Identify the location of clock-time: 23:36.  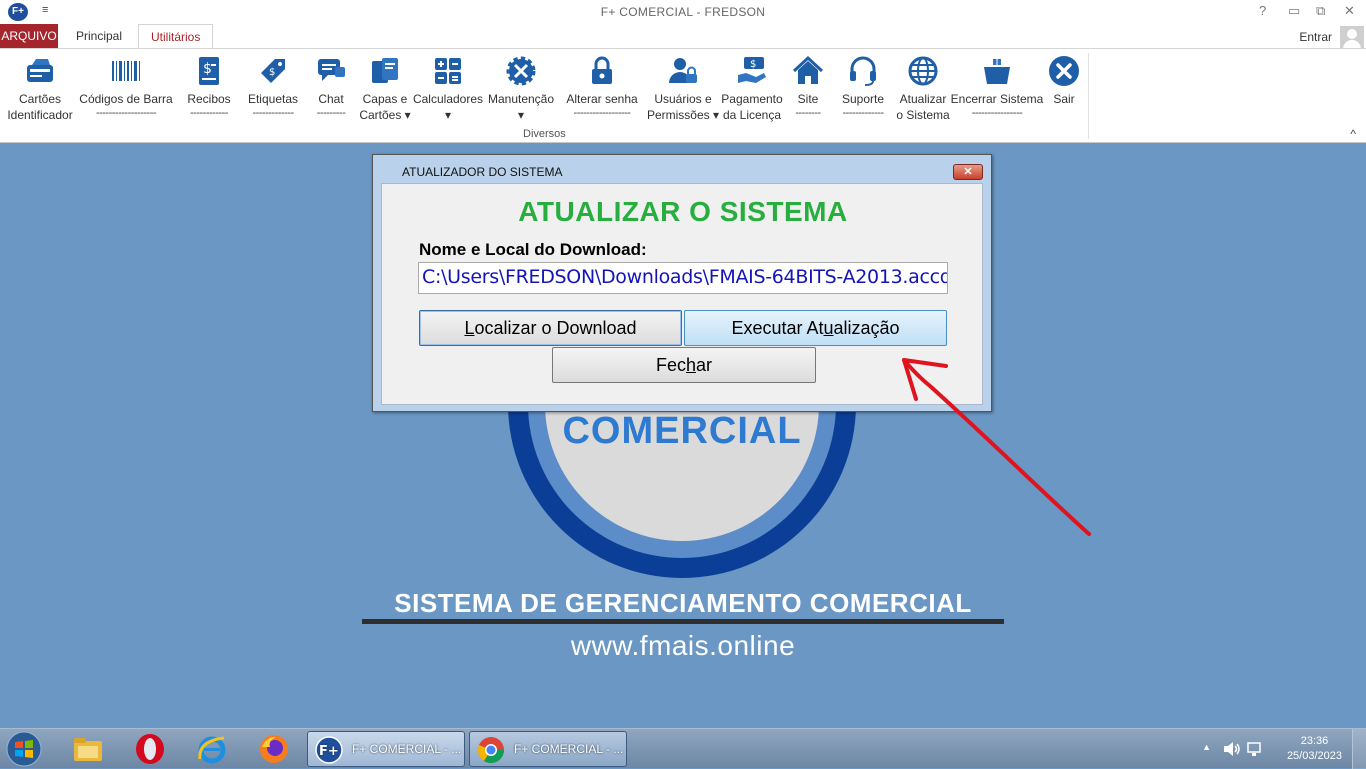
(1314, 741).